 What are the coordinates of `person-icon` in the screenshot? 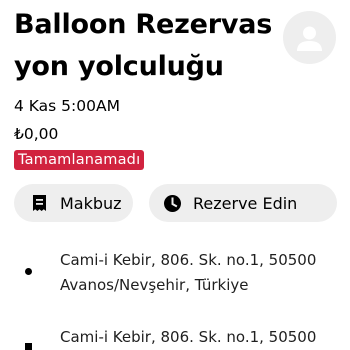 It's located at (309, 38).